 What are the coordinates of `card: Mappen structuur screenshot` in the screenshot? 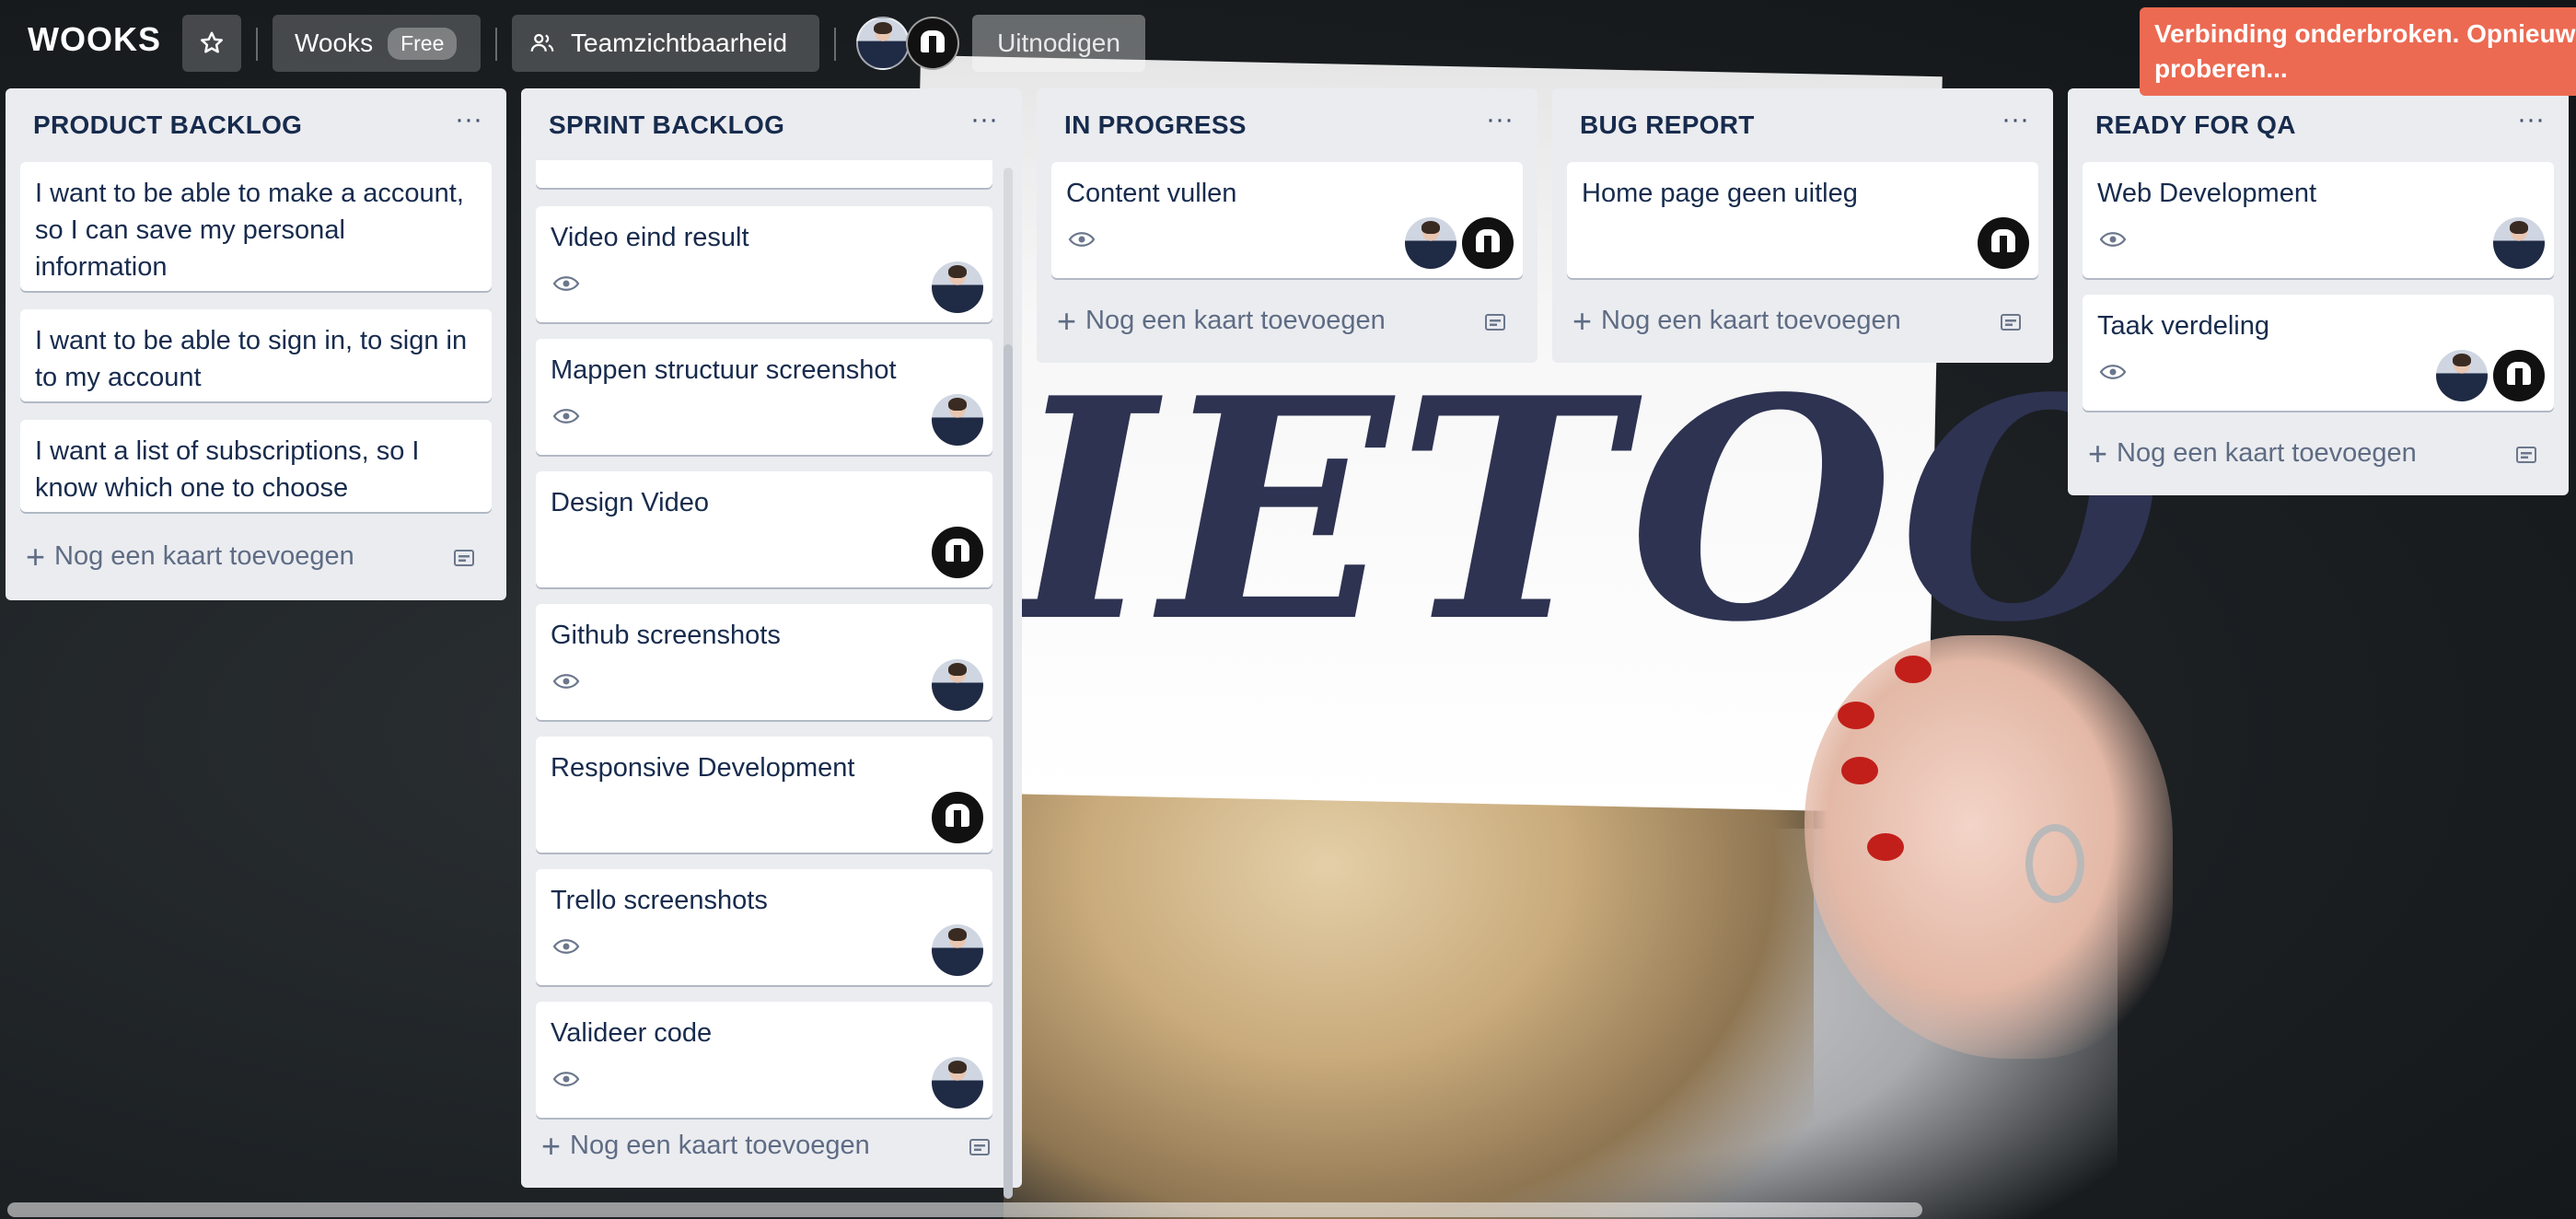 It's located at (764, 397).